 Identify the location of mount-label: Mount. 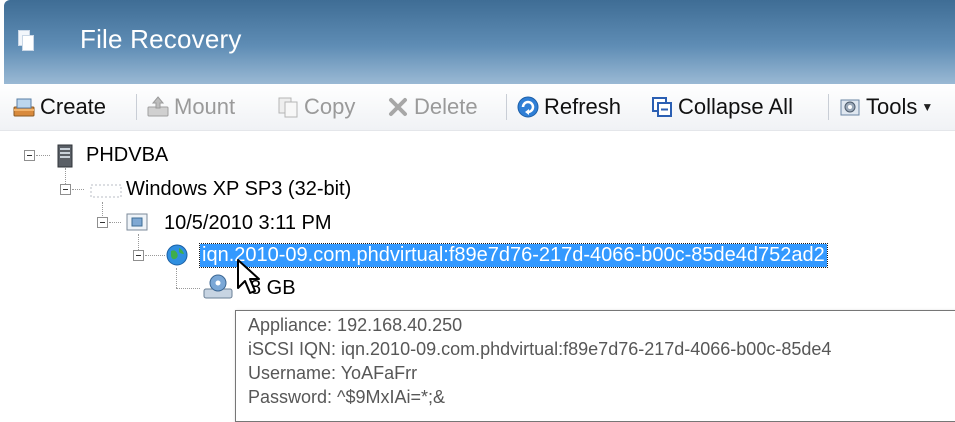
(205, 106).